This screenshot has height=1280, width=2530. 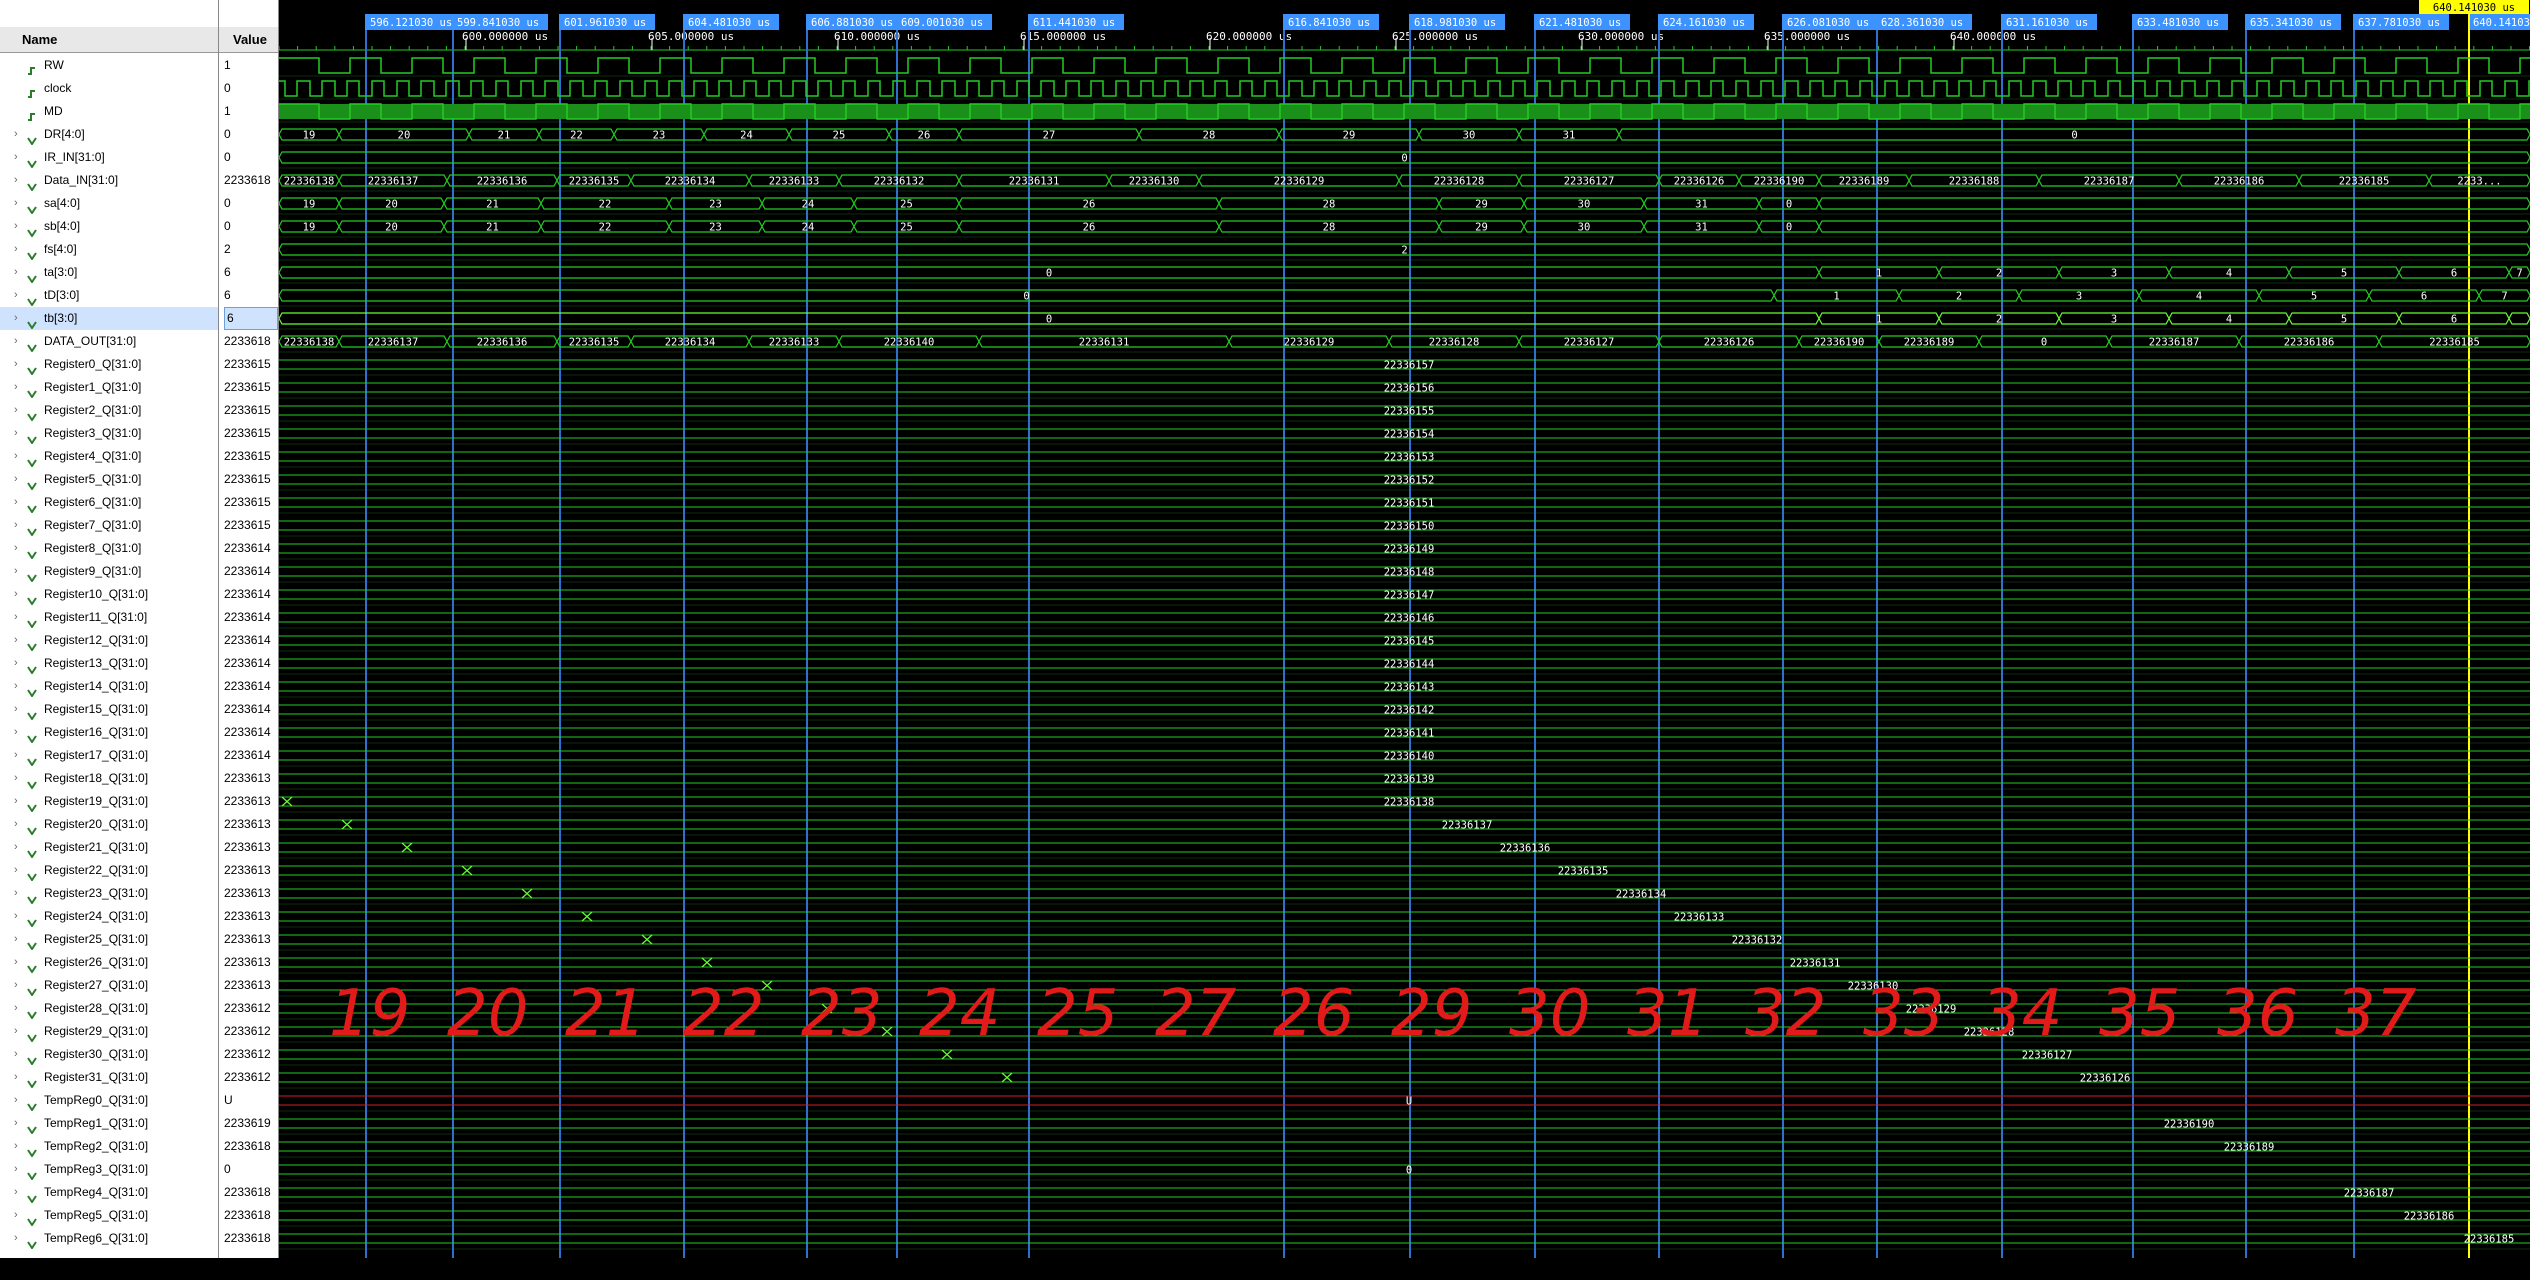 What do you see at coordinates (109, 663) in the screenshot?
I see `signal-row-register13-q: › Register13_Q[31:0]` at bounding box center [109, 663].